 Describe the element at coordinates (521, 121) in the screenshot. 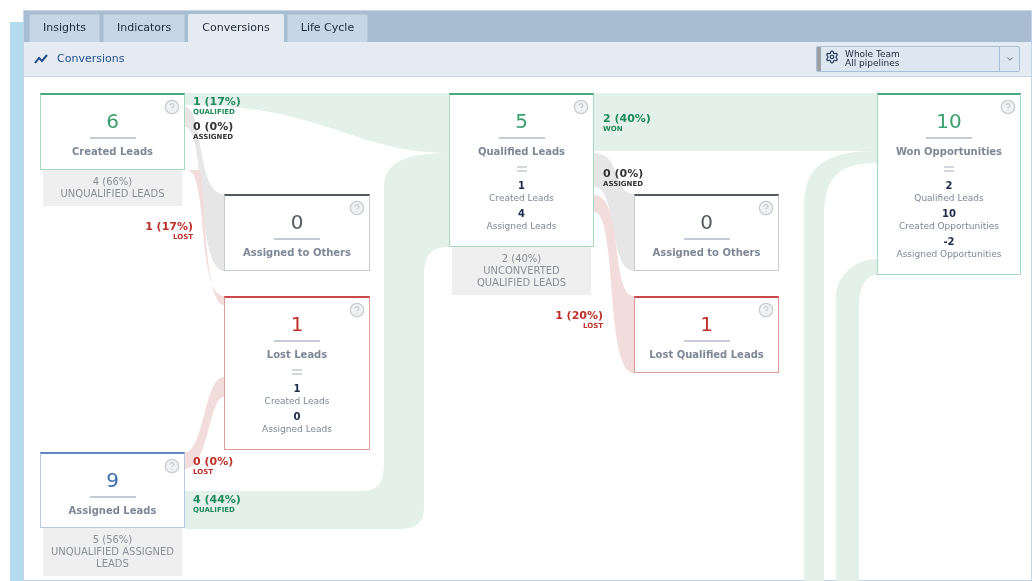

I see `node-value: 5` at that location.